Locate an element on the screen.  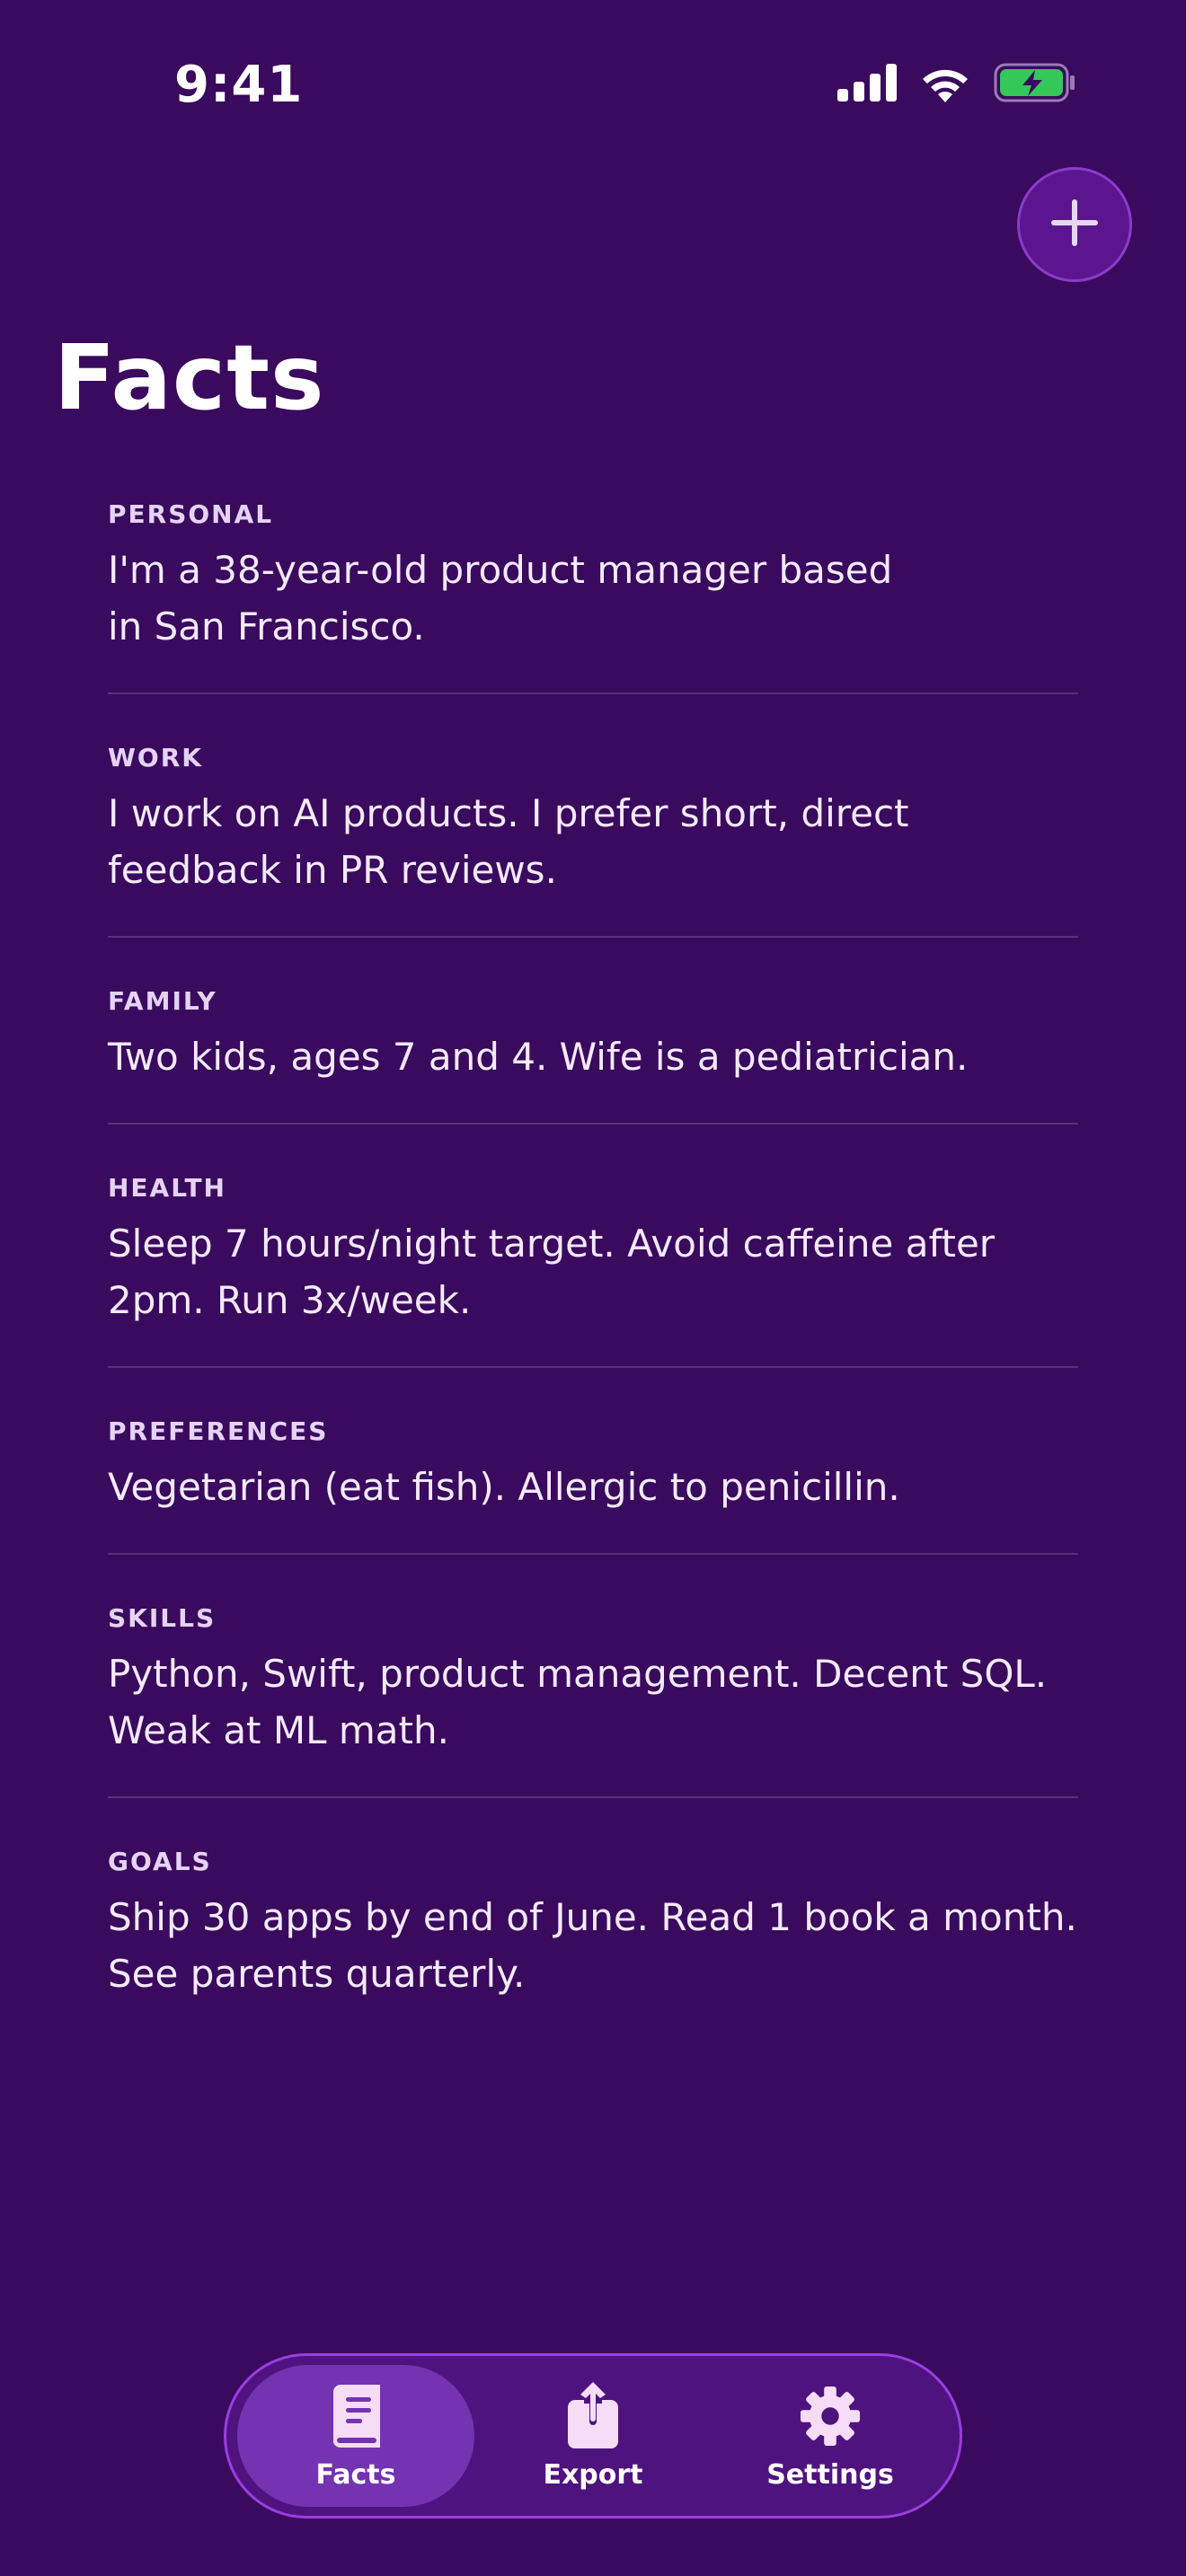
fact-category: GOALS is located at coordinates (160, 1861).